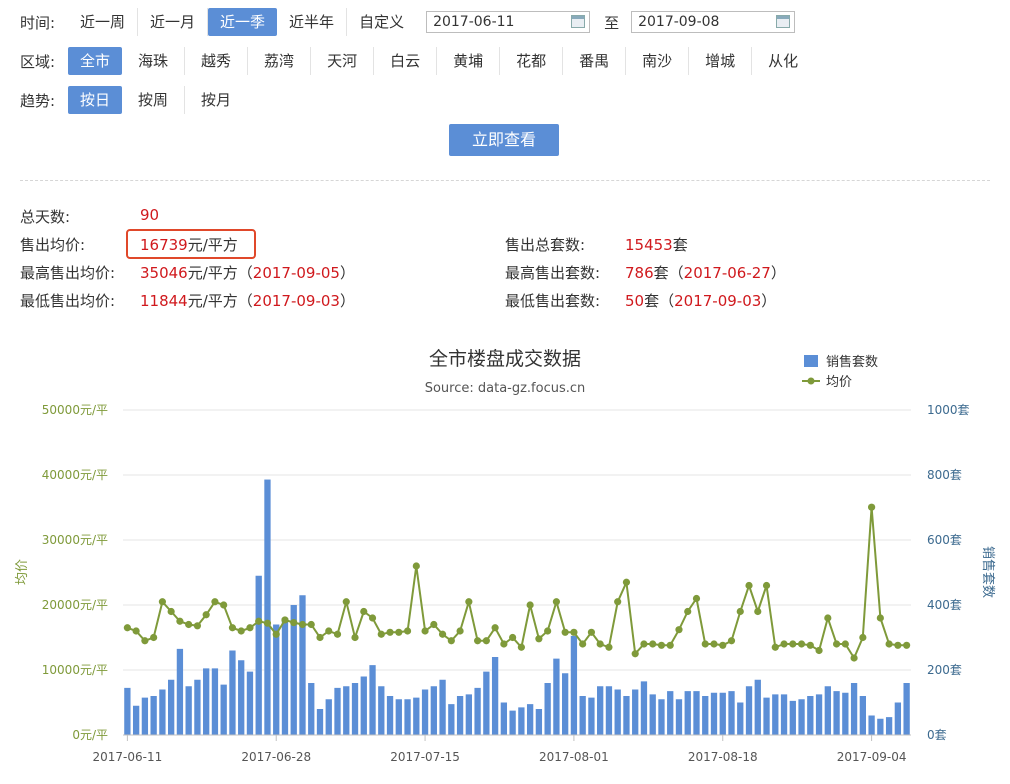 The height and width of the screenshot is (784, 1010). I want to click on trend-option-weekly: 按周, so click(154, 100).